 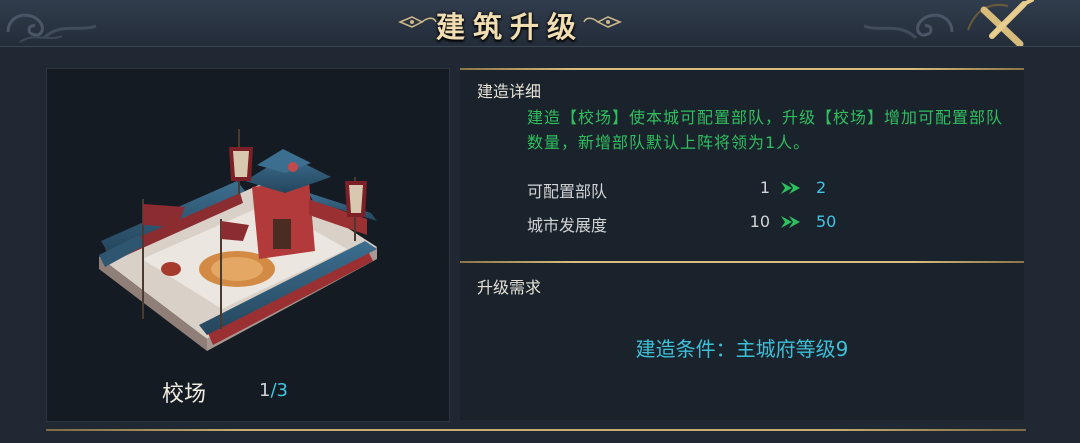 What do you see at coordinates (908, 26) in the screenshot?
I see `cloud-ornament-right-icon` at bounding box center [908, 26].